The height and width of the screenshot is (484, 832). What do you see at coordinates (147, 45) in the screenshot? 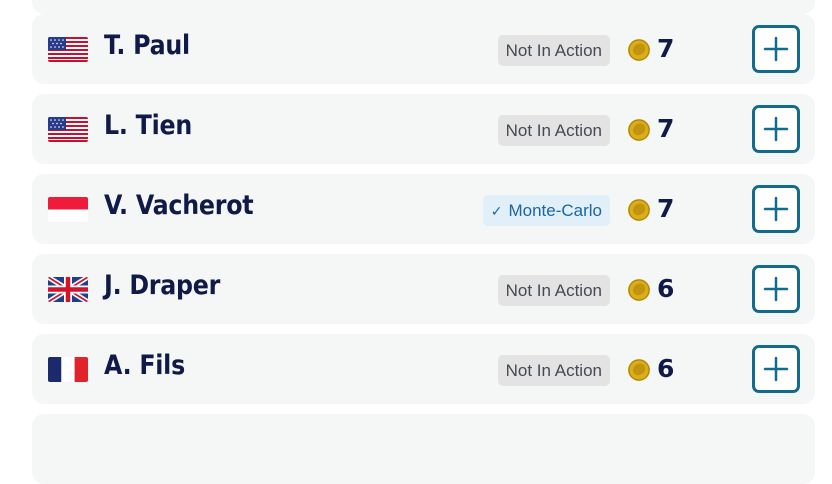
I see `player-name: T. Paul` at bounding box center [147, 45].